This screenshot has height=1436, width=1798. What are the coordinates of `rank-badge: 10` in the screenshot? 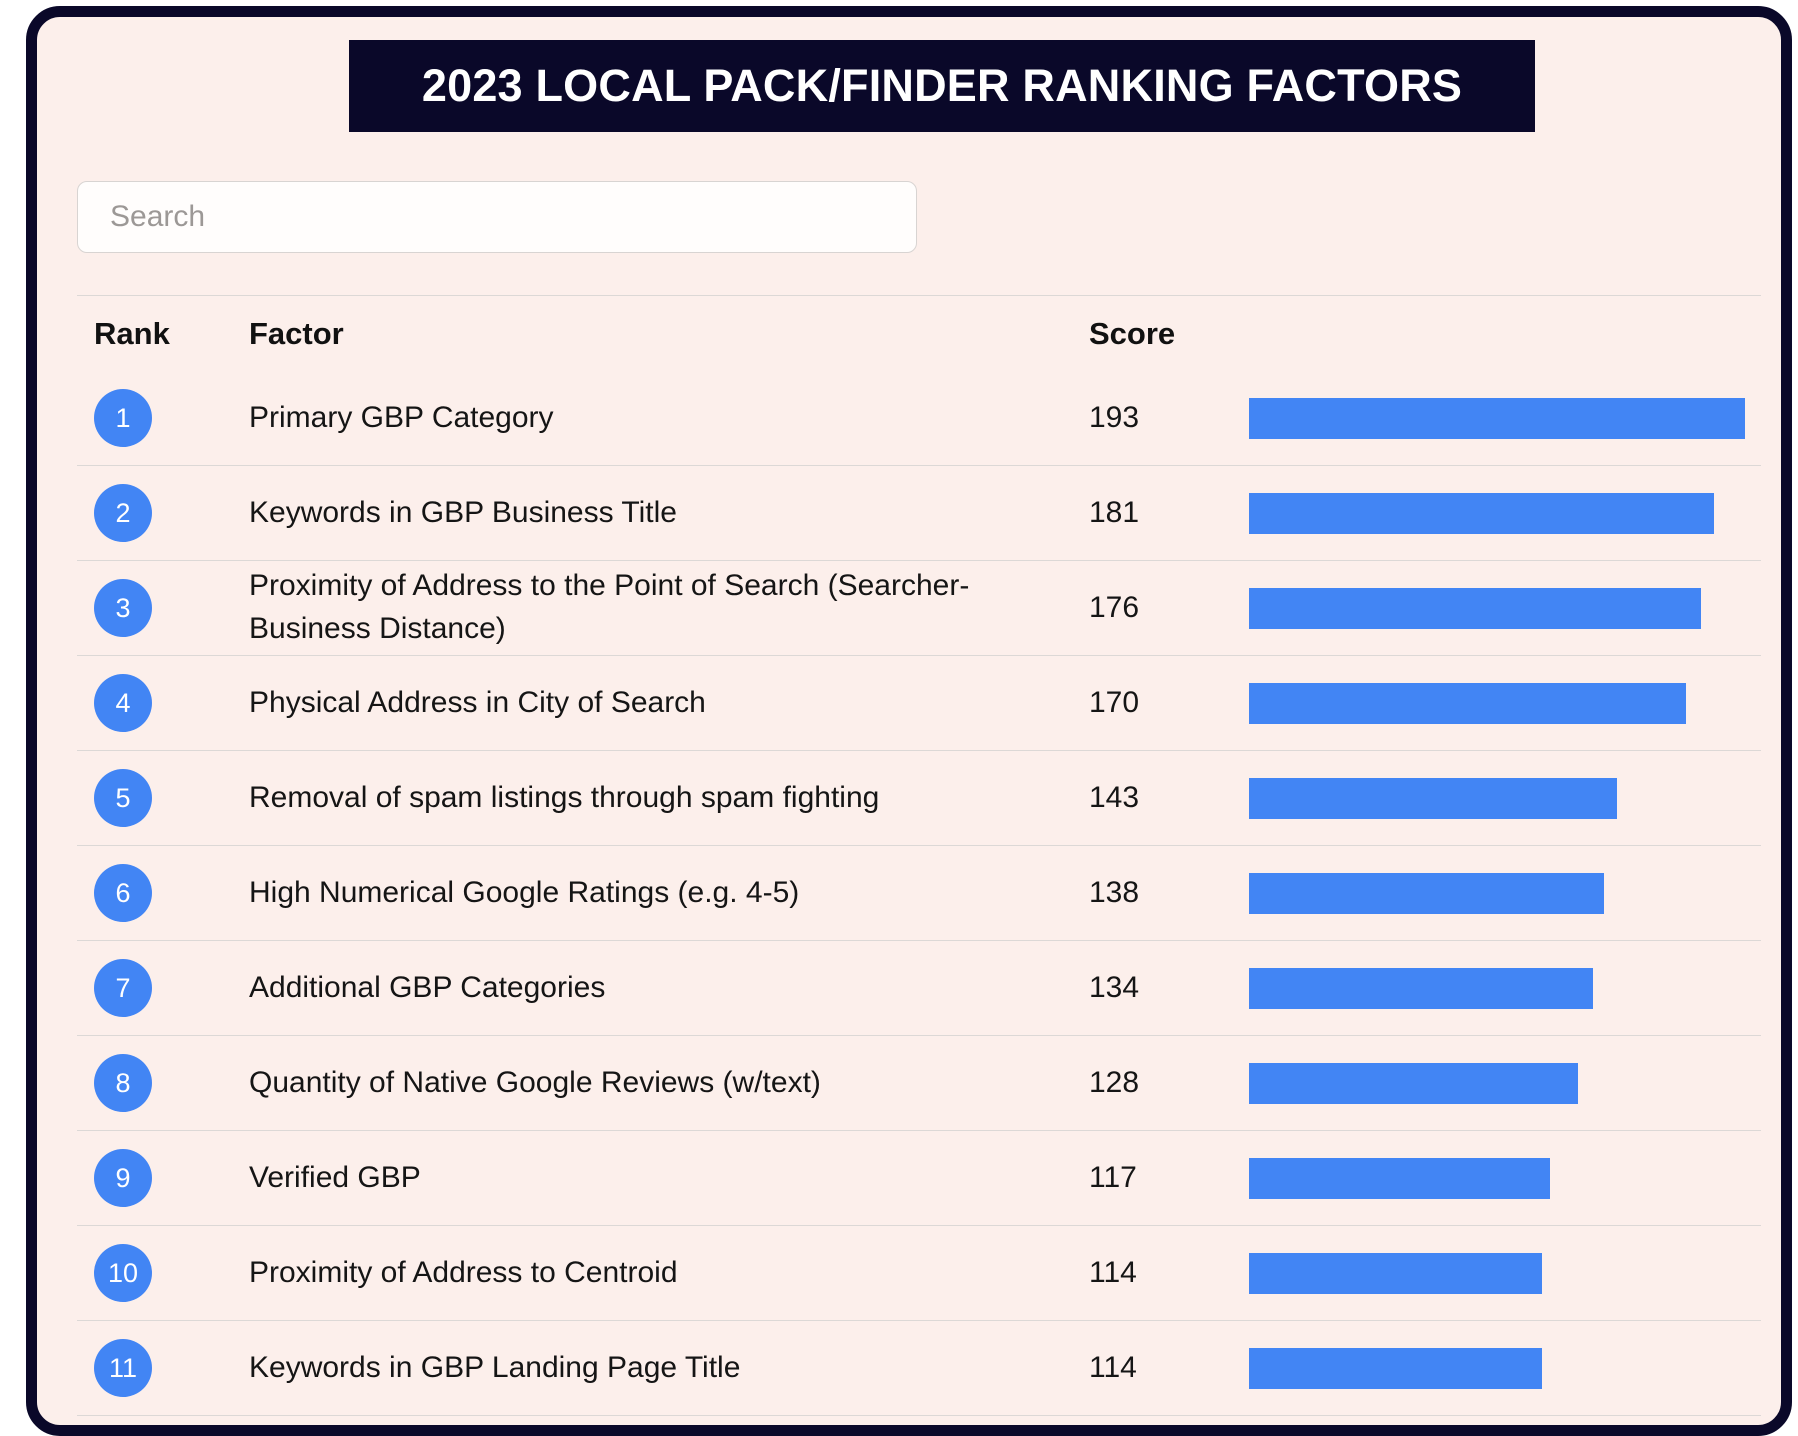 It's located at (123, 1273).